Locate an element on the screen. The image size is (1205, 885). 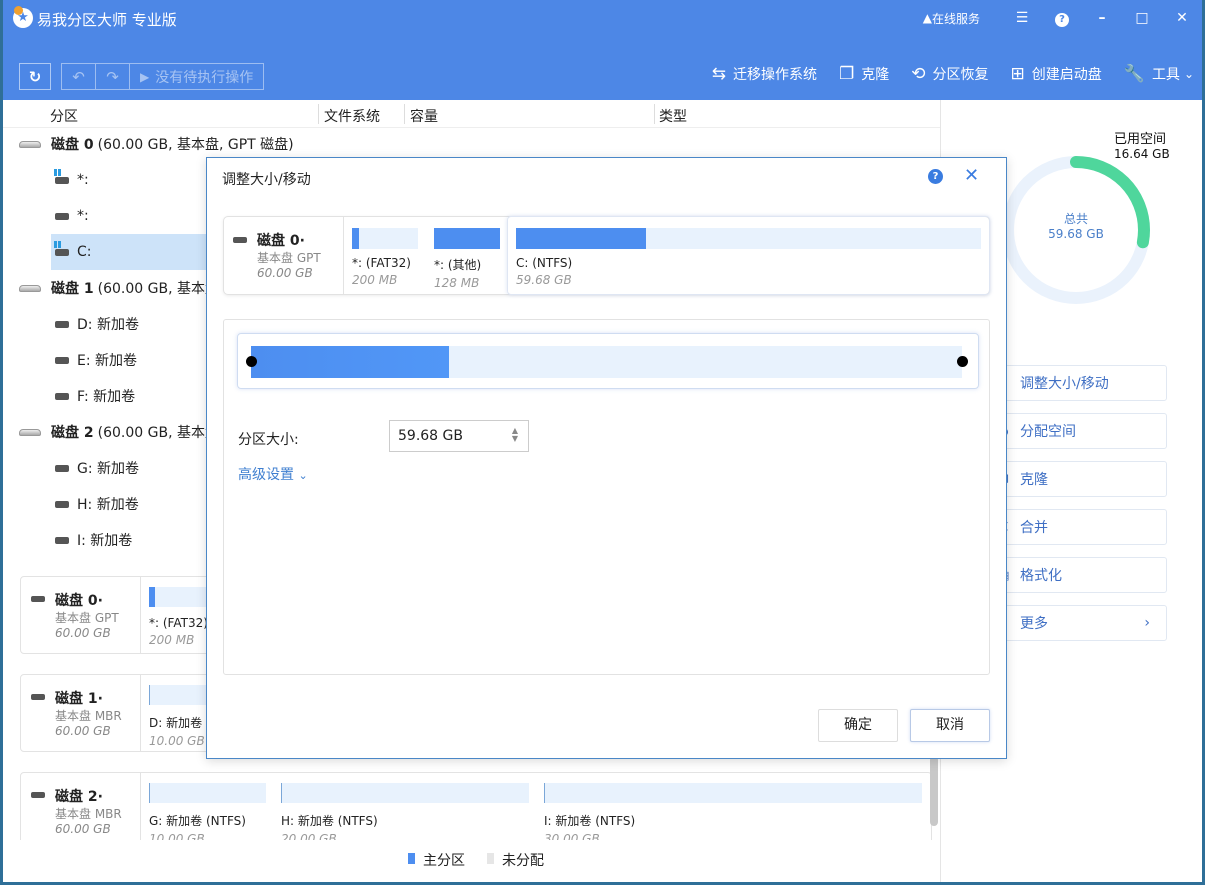
minimize-icon: – is located at coordinates (1102, 18).